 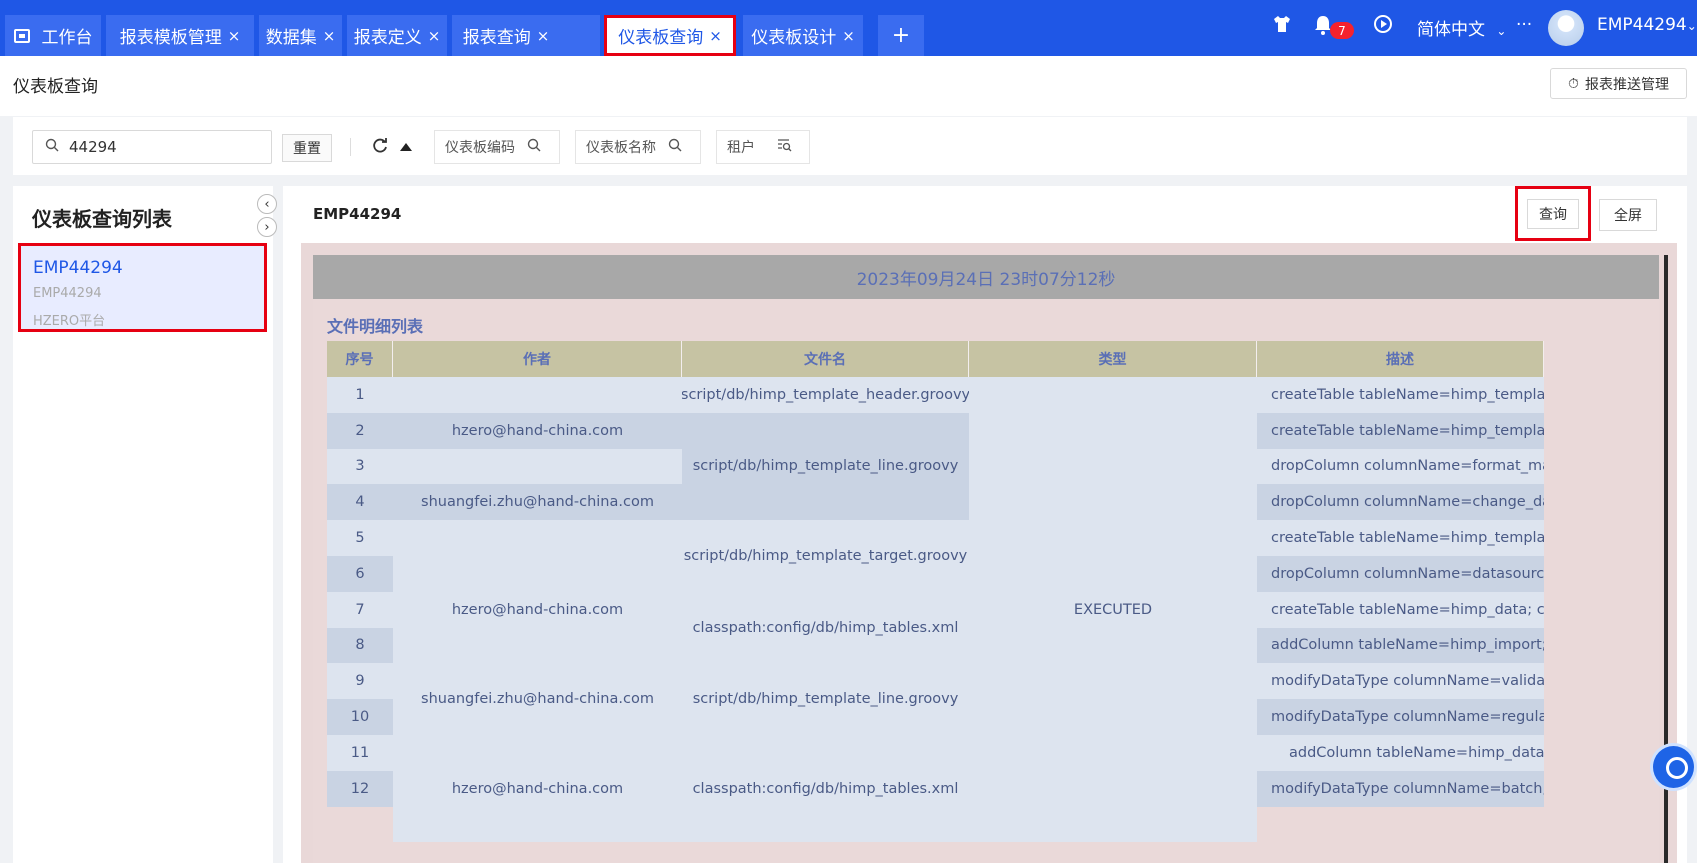 I want to click on dashboard-icon, so click(x=21, y=35).